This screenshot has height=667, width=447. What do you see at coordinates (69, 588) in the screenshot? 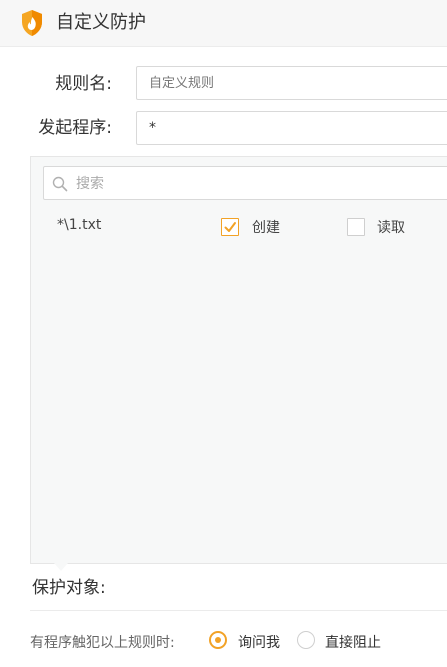
I see `protect-object-label: 保护对象:` at bounding box center [69, 588].